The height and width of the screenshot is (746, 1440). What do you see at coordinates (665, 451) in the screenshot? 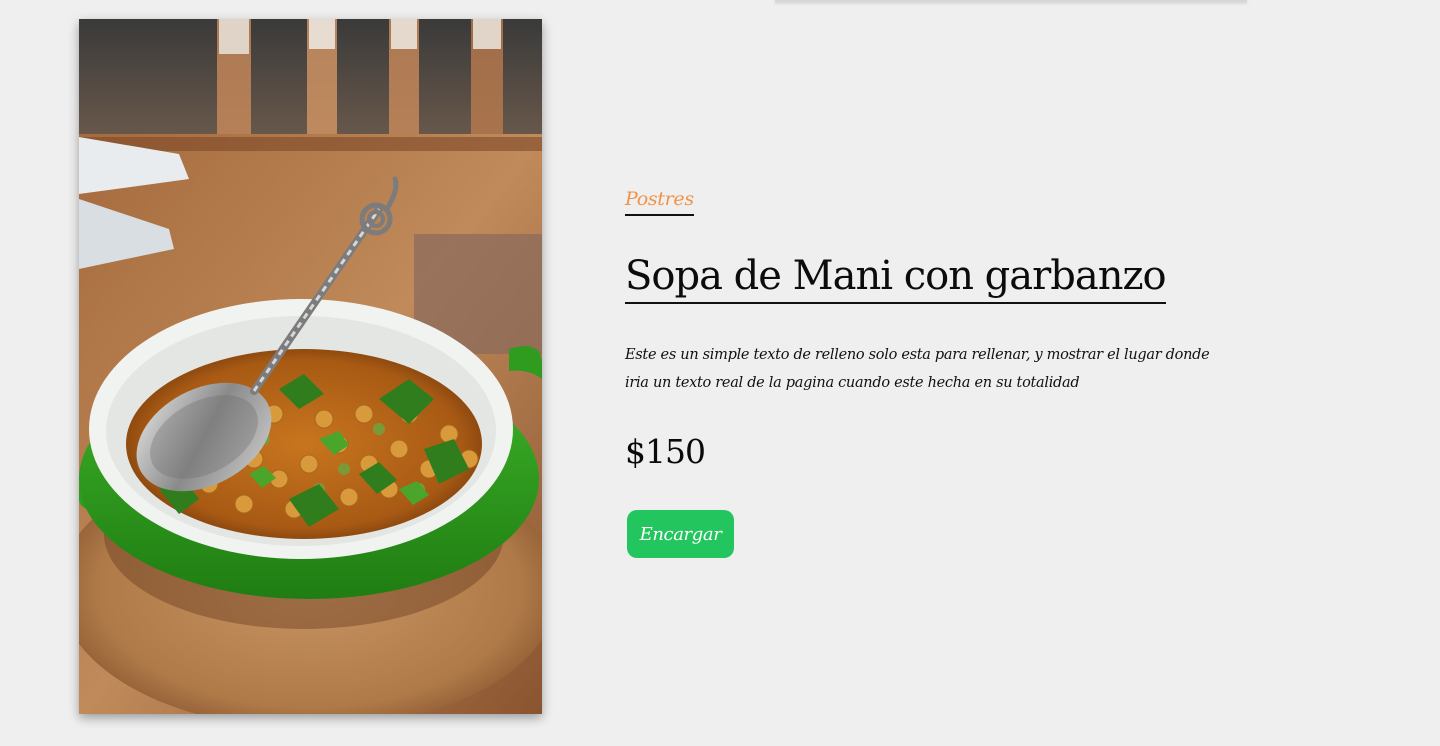
I see `product-price: $150` at bounding box center [665, 451].